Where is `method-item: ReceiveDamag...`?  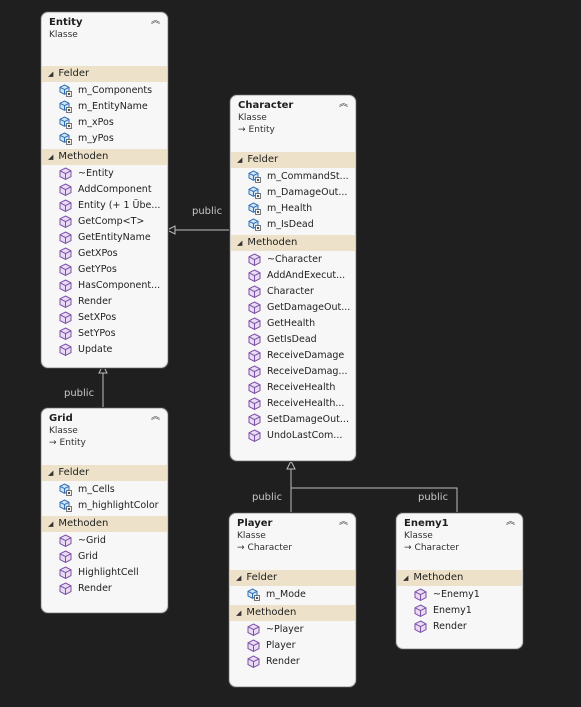 method-item: ReceiveDamag... is located at coordinates (293, 372).